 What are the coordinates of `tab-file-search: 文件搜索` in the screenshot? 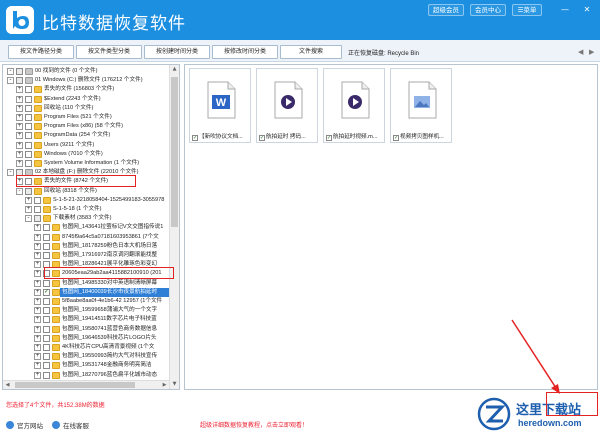 It's located at (311, 52).